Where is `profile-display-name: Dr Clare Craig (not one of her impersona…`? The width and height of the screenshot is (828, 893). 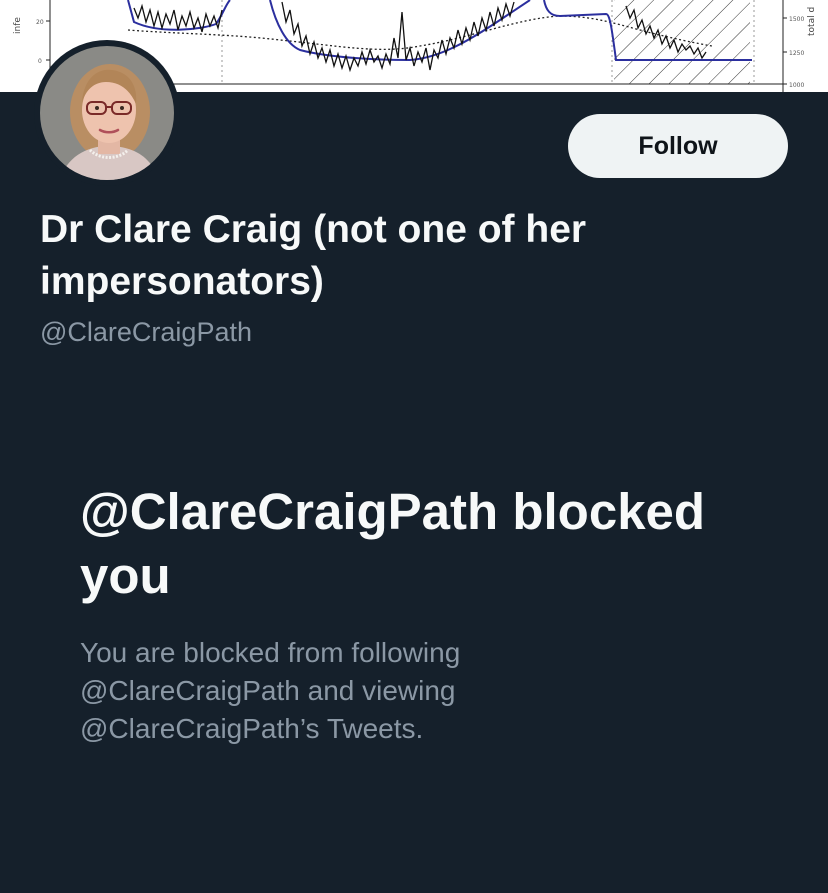
profile-display-name: Dr Clare Craig (not one of her impersona… is located at coordinates (313, 255).